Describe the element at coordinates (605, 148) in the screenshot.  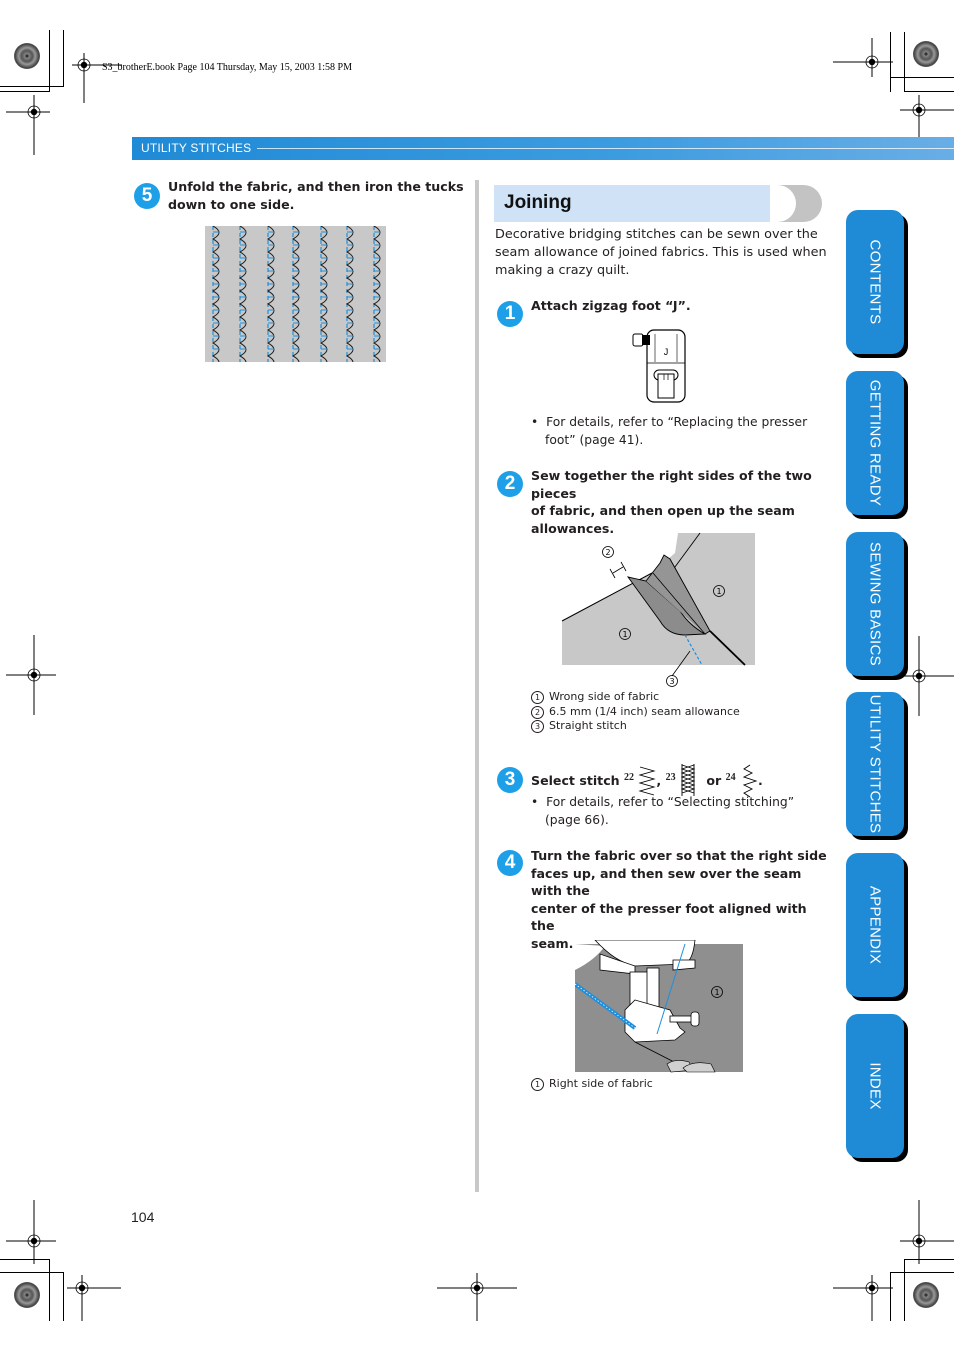
I see `chapter-rule` at that location.